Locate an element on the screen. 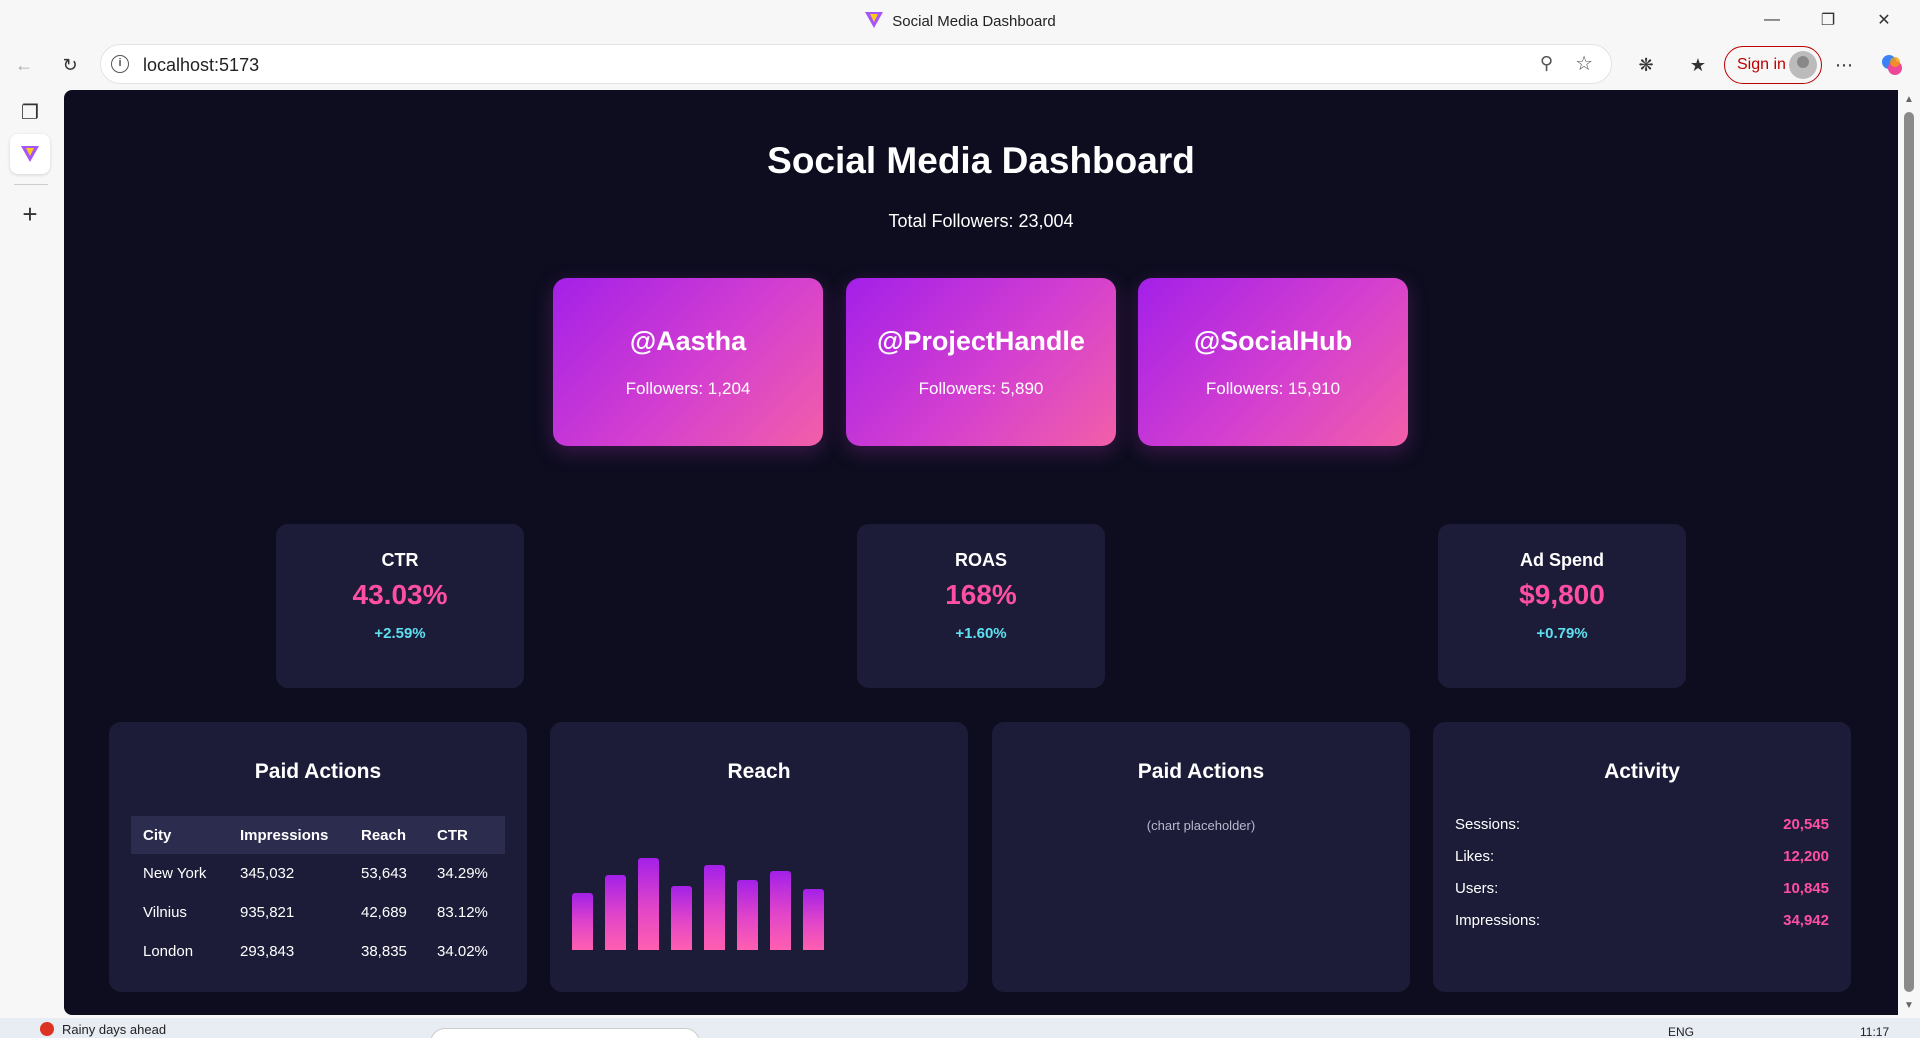 This screenshot has height=1038, width=1920. page-title: Social Media Dashboard is located at coordinates (981, 160).